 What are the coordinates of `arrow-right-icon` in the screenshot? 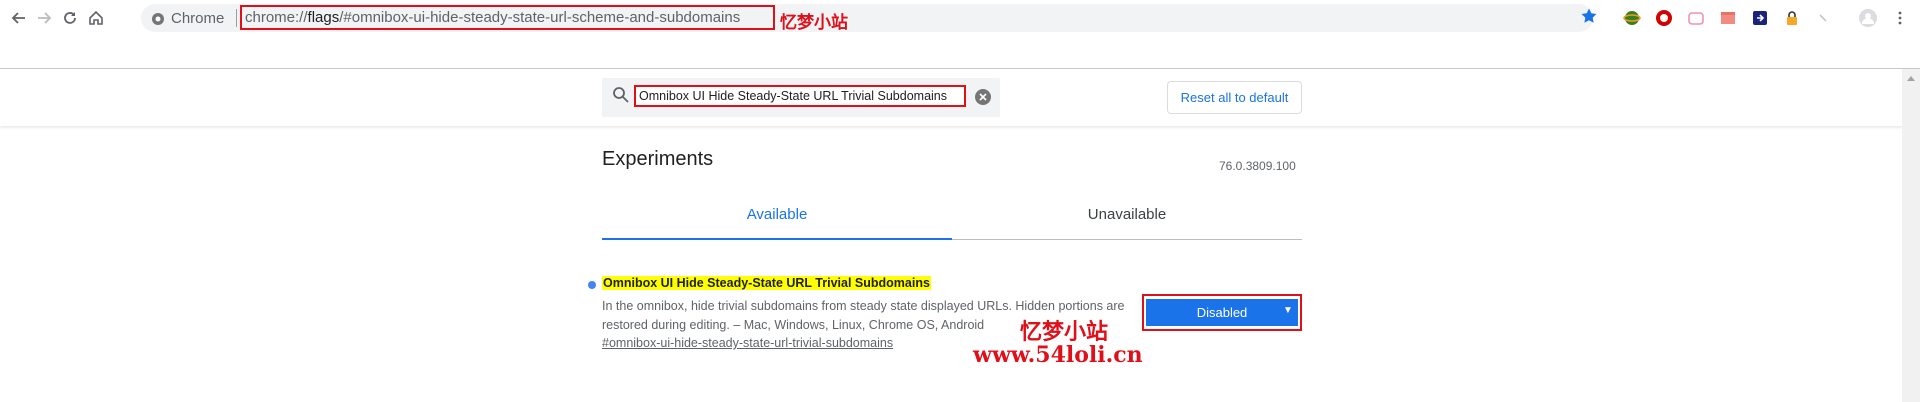 It's located at (45, 18).